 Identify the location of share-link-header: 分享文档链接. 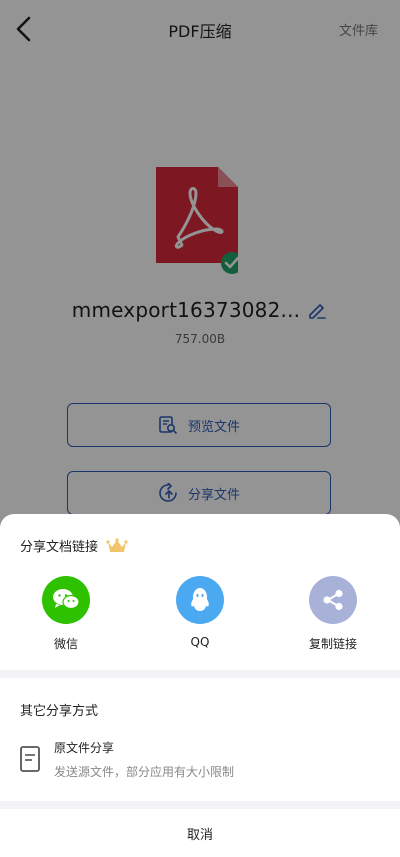
(74, 545).